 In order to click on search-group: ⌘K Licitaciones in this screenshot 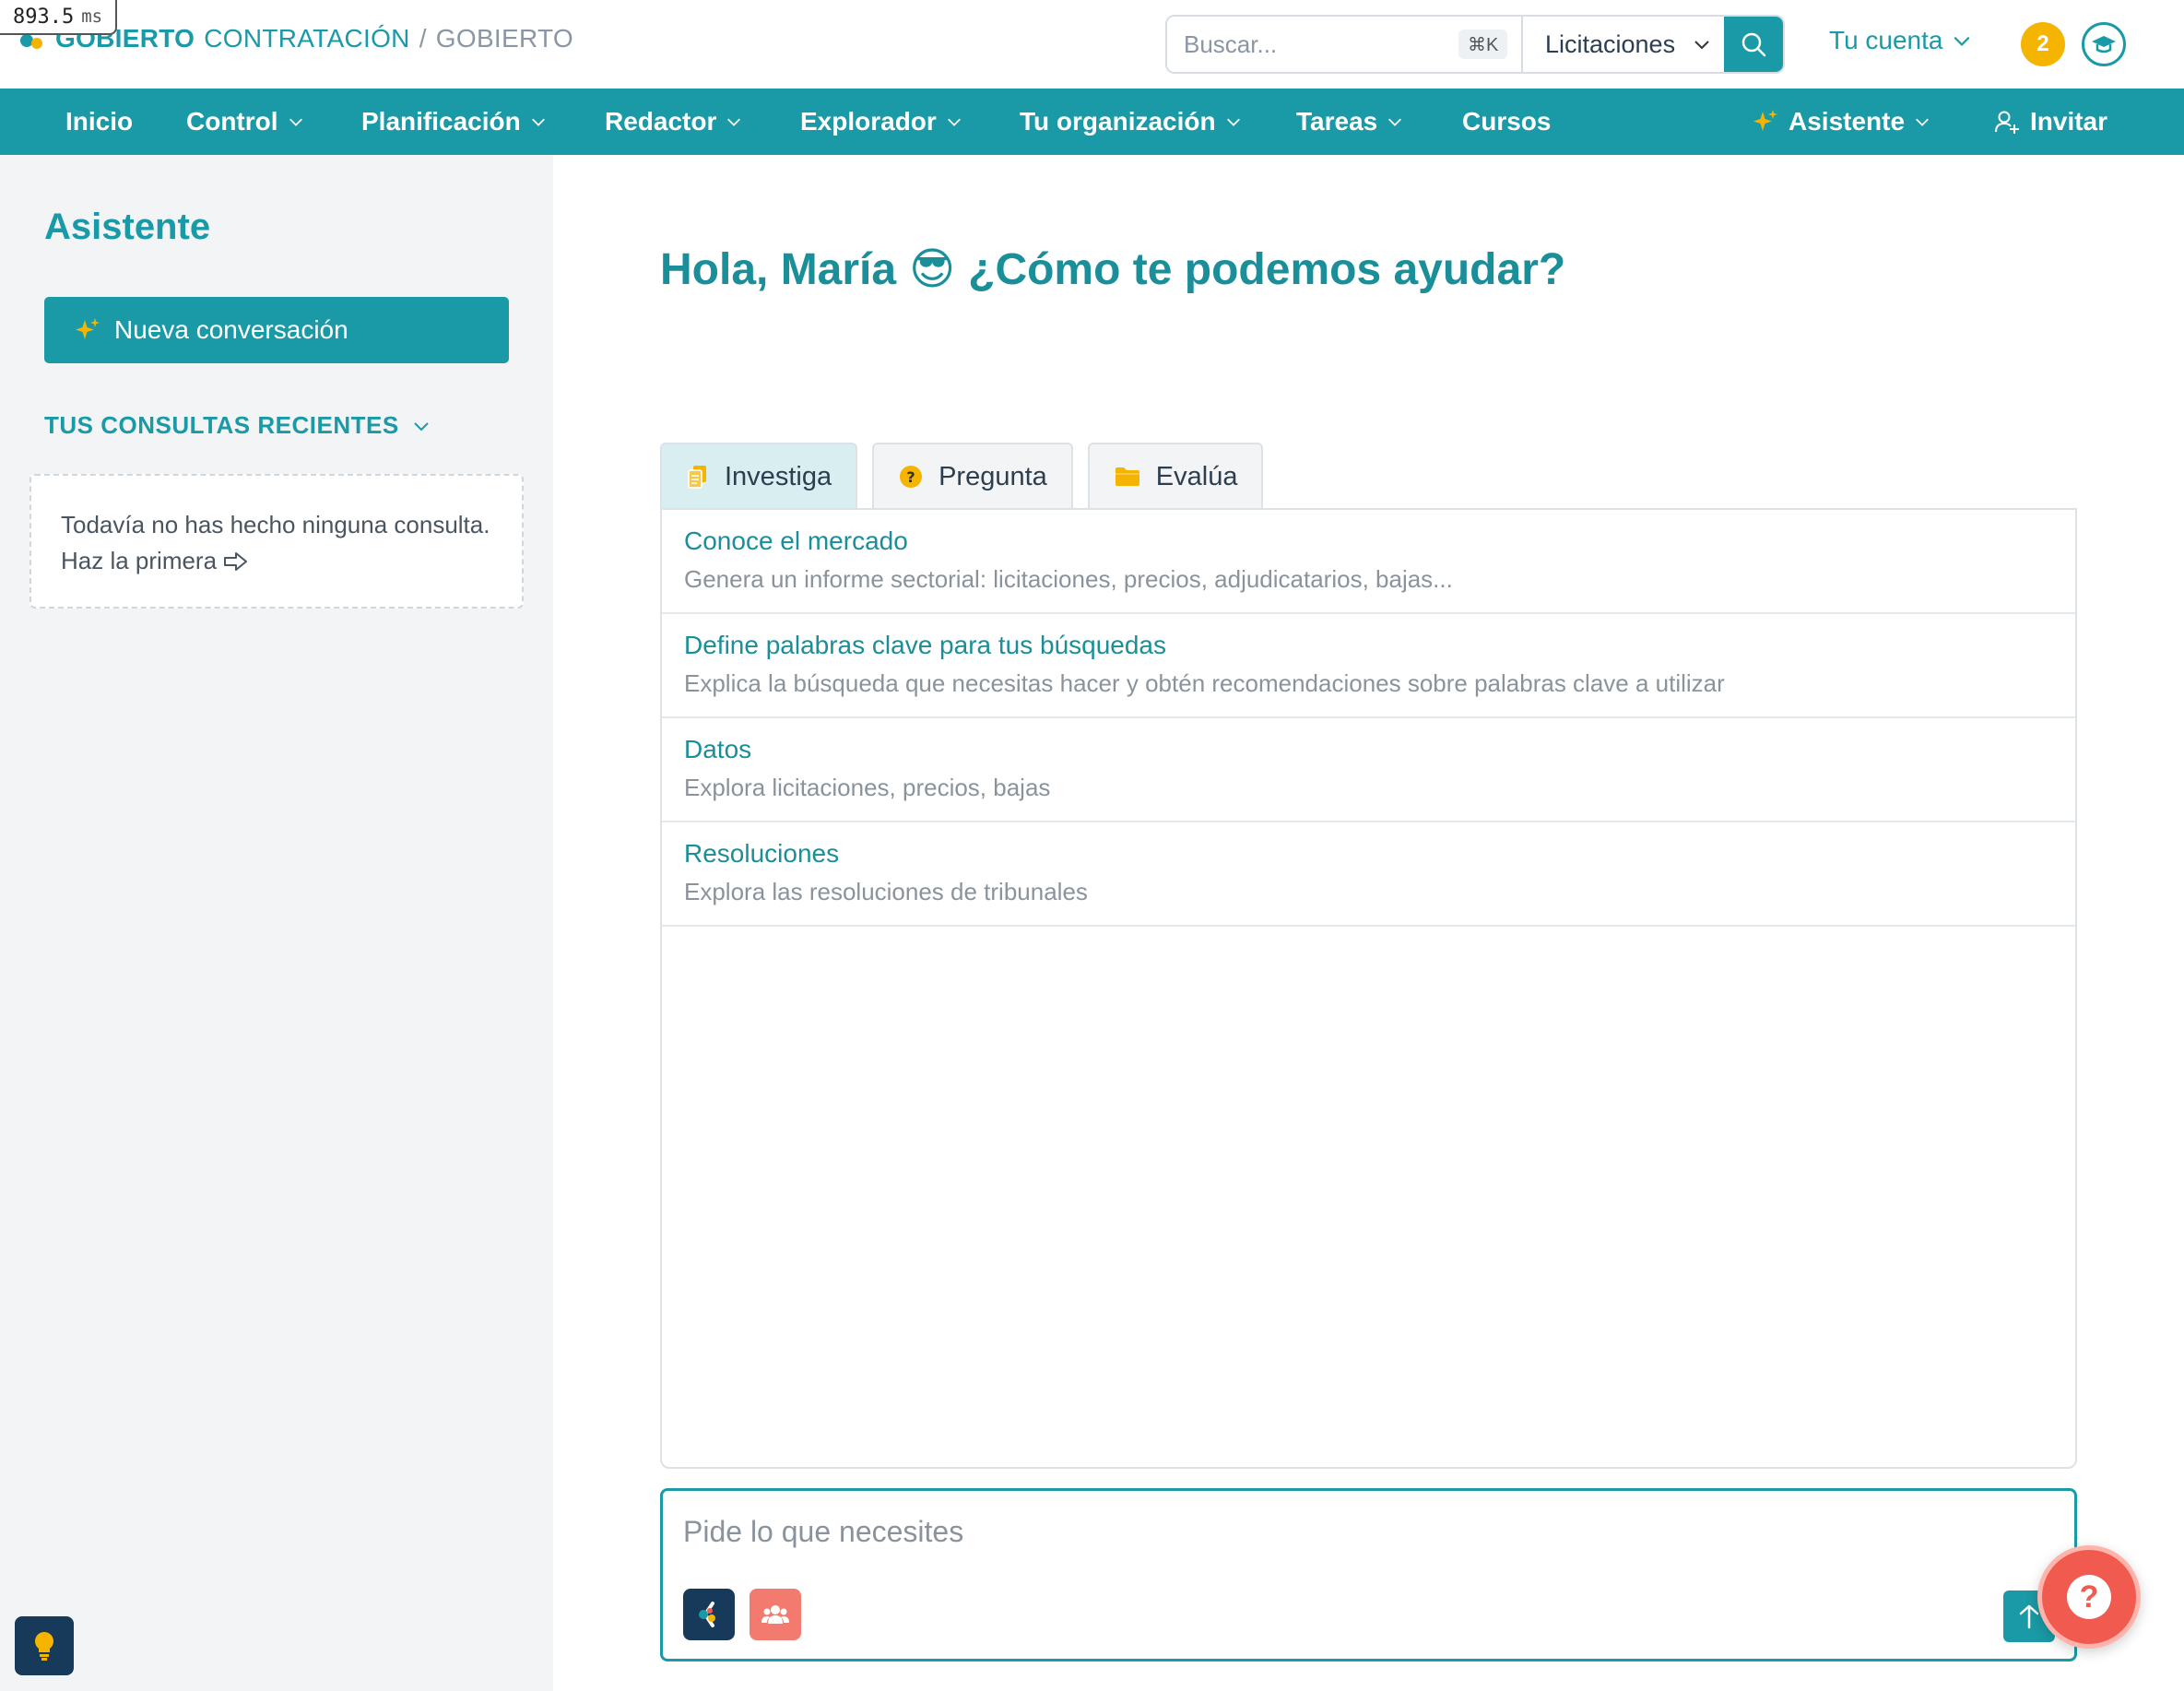, I will do `click(1475, 44)`.